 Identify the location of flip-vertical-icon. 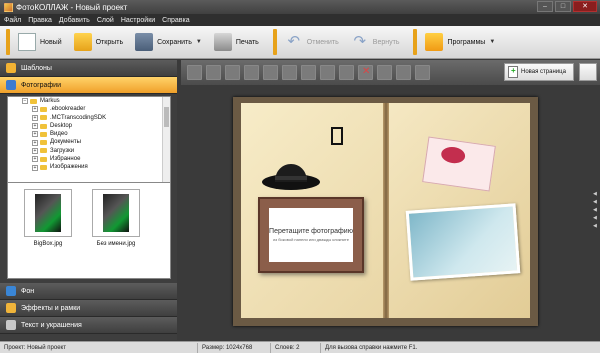
(346, 72).